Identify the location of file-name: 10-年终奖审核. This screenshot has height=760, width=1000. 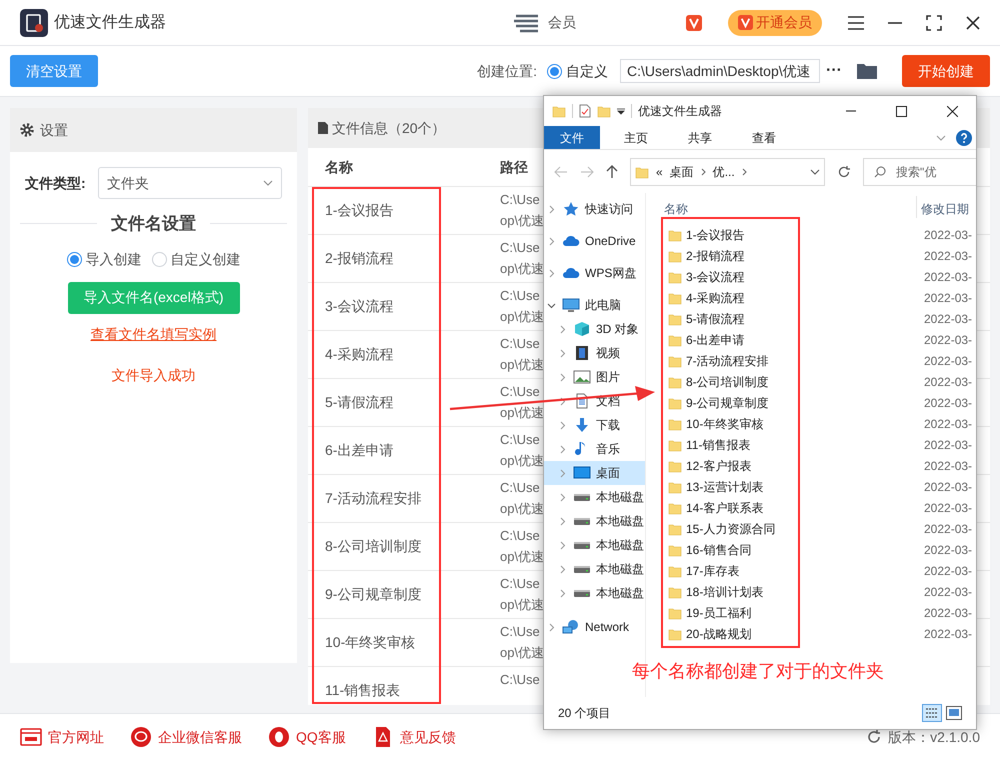
(725, 423).